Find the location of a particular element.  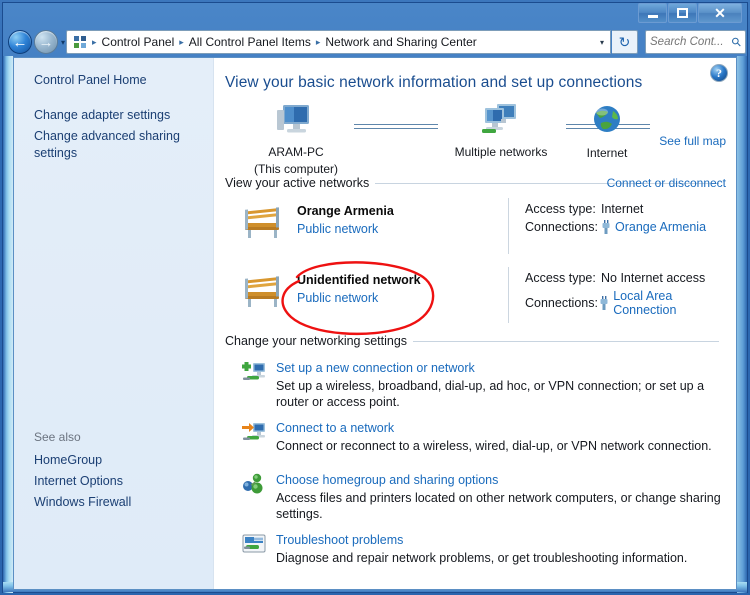

sidebar-item-windows-firewall: Windows Firewall is located at coordinates (116, 502).